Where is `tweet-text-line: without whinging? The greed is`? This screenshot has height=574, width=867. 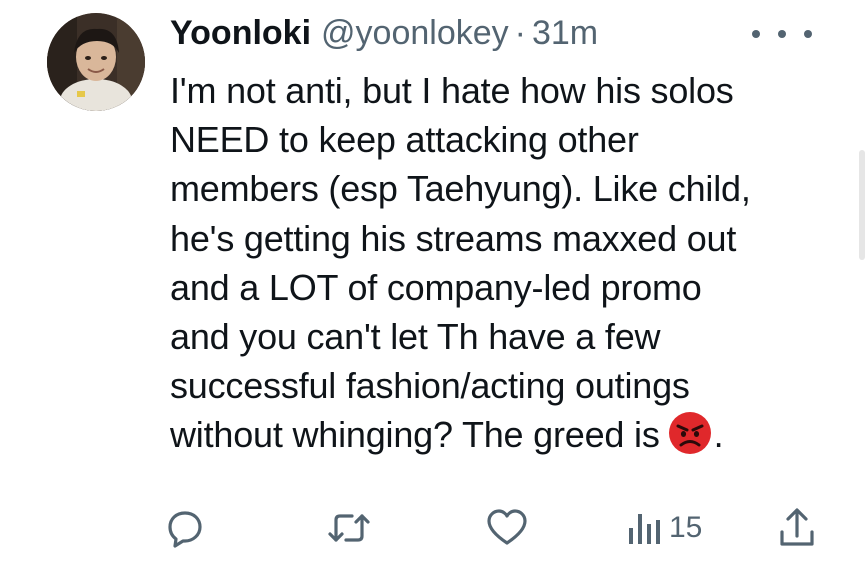 tweet-text-line: without whinging? The greed is is located at coordinates (415, 435).